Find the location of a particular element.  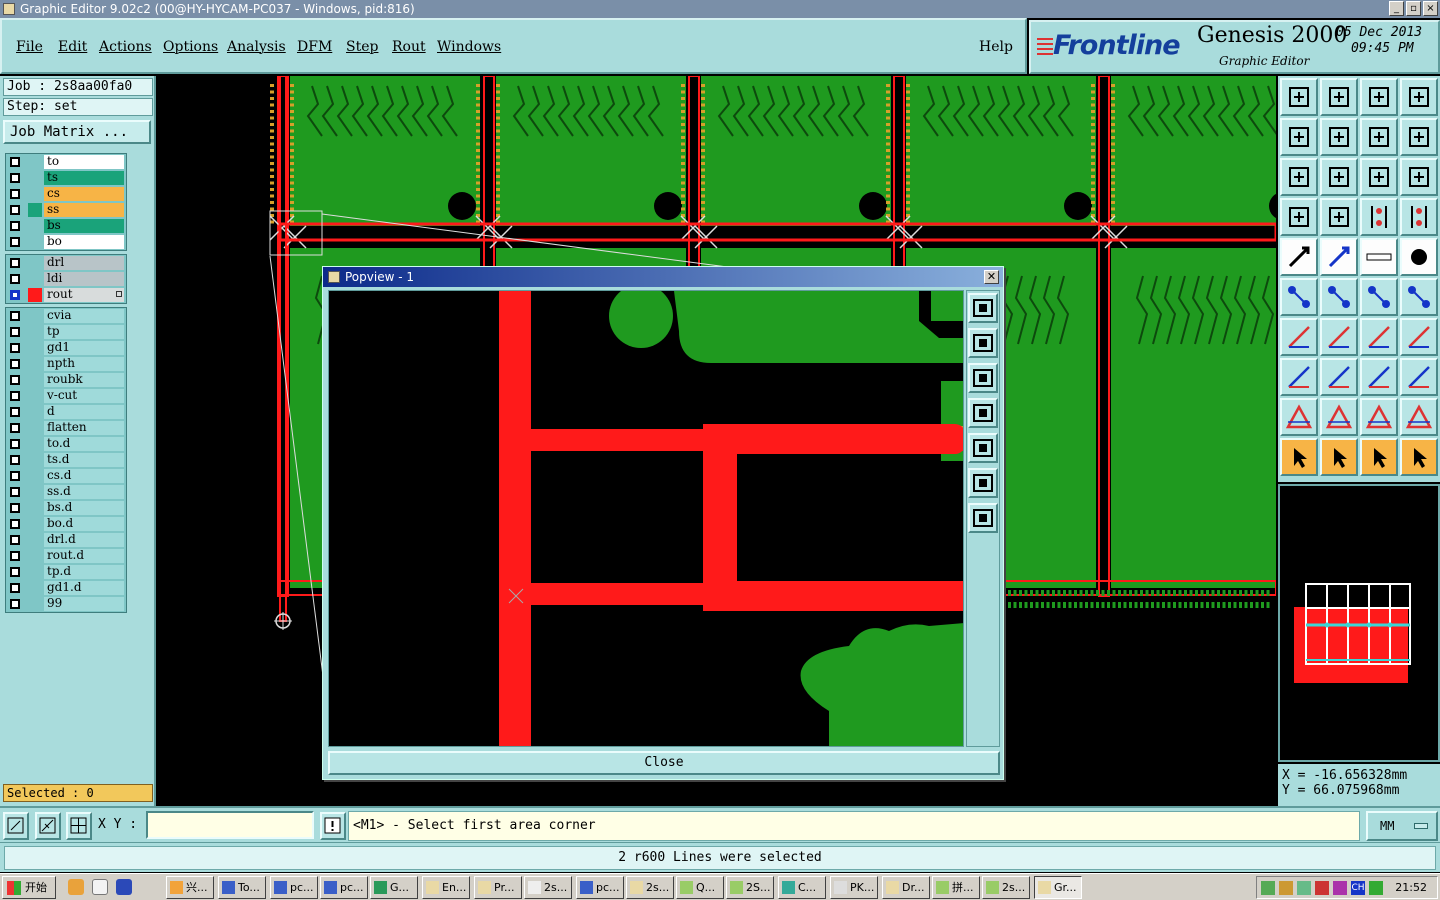

app-tray-icon is located at coordinates (1340, 888).